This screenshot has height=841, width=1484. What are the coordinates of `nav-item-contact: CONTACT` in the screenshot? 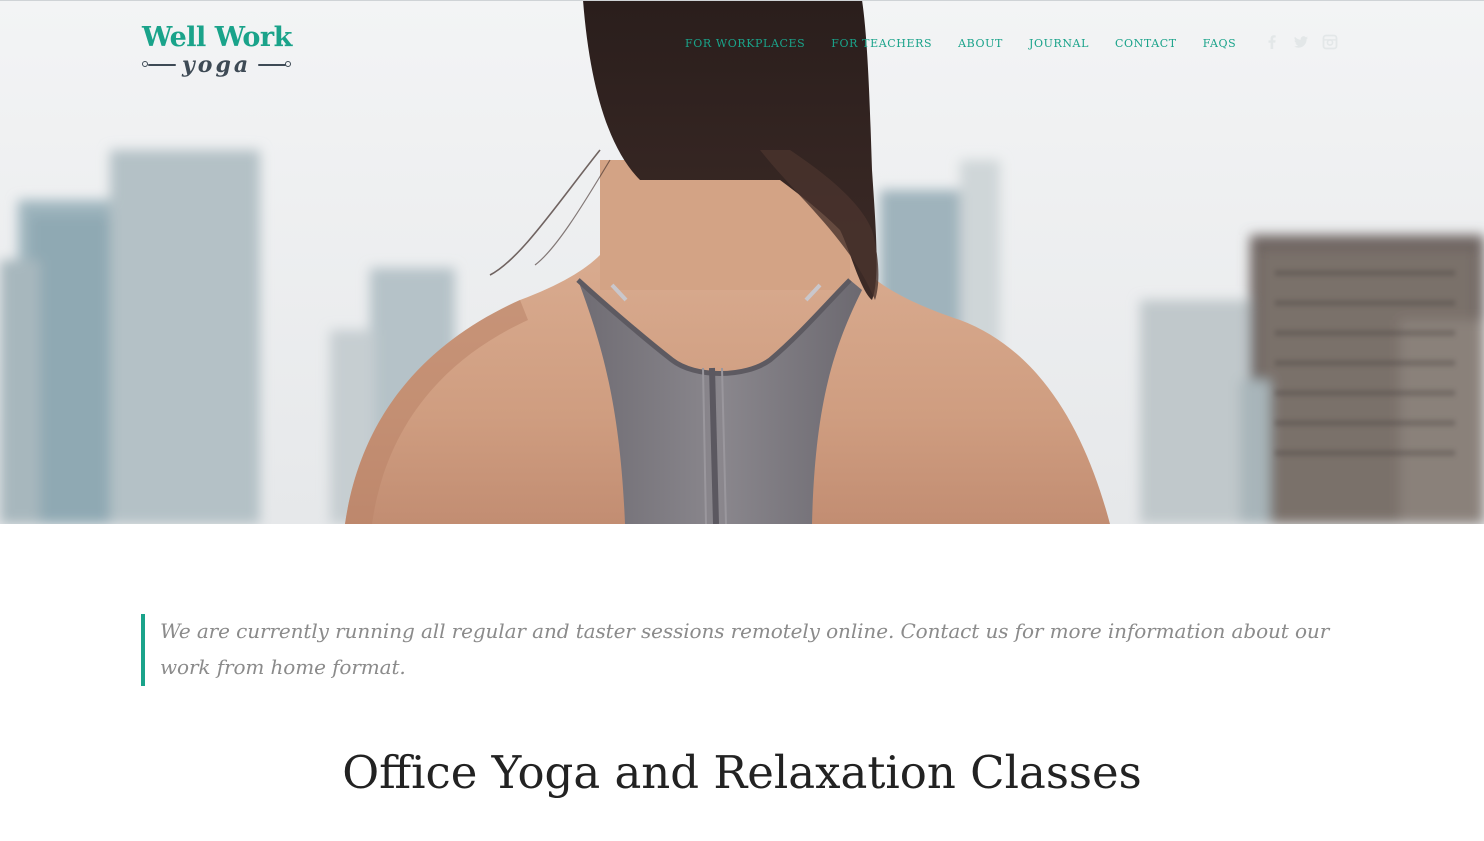 It's located at (1146, 44).